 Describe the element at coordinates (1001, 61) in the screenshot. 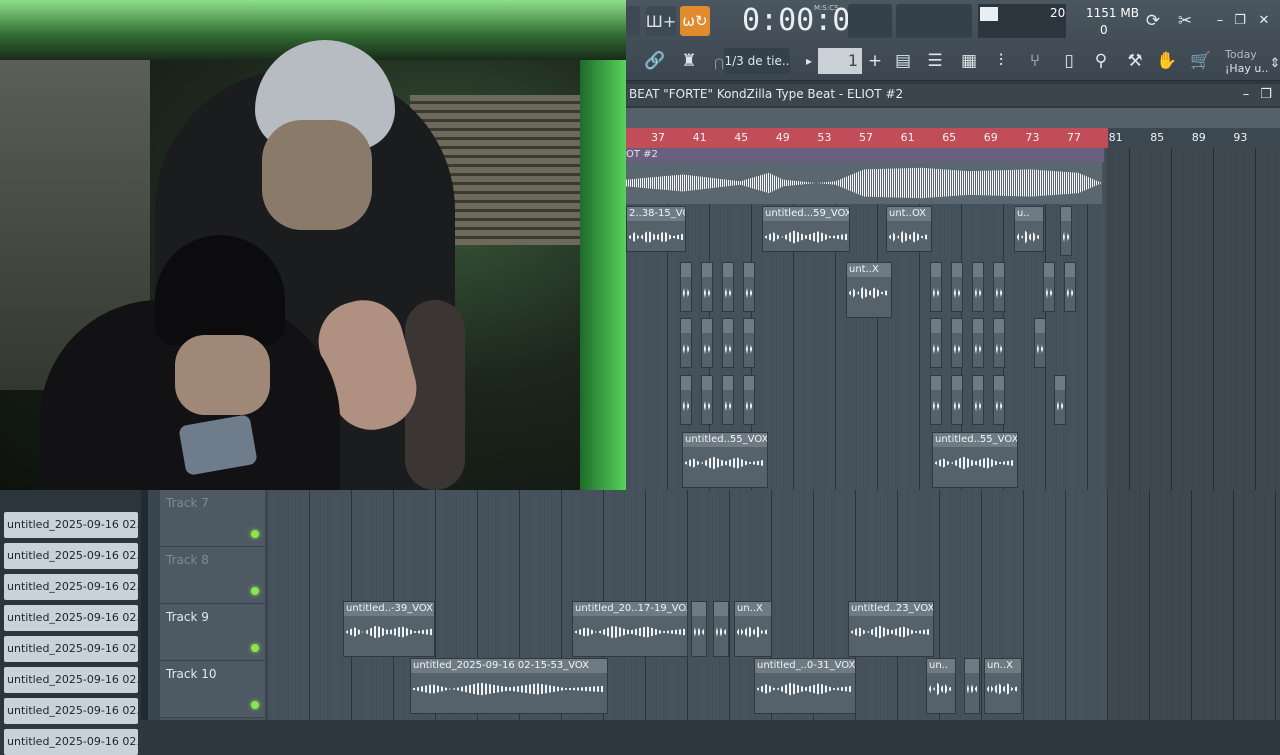

I see `mixer-icon: ⫶` at that location.